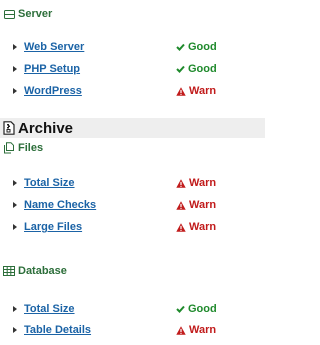  I want to click on files-icon, so click(9, 148).